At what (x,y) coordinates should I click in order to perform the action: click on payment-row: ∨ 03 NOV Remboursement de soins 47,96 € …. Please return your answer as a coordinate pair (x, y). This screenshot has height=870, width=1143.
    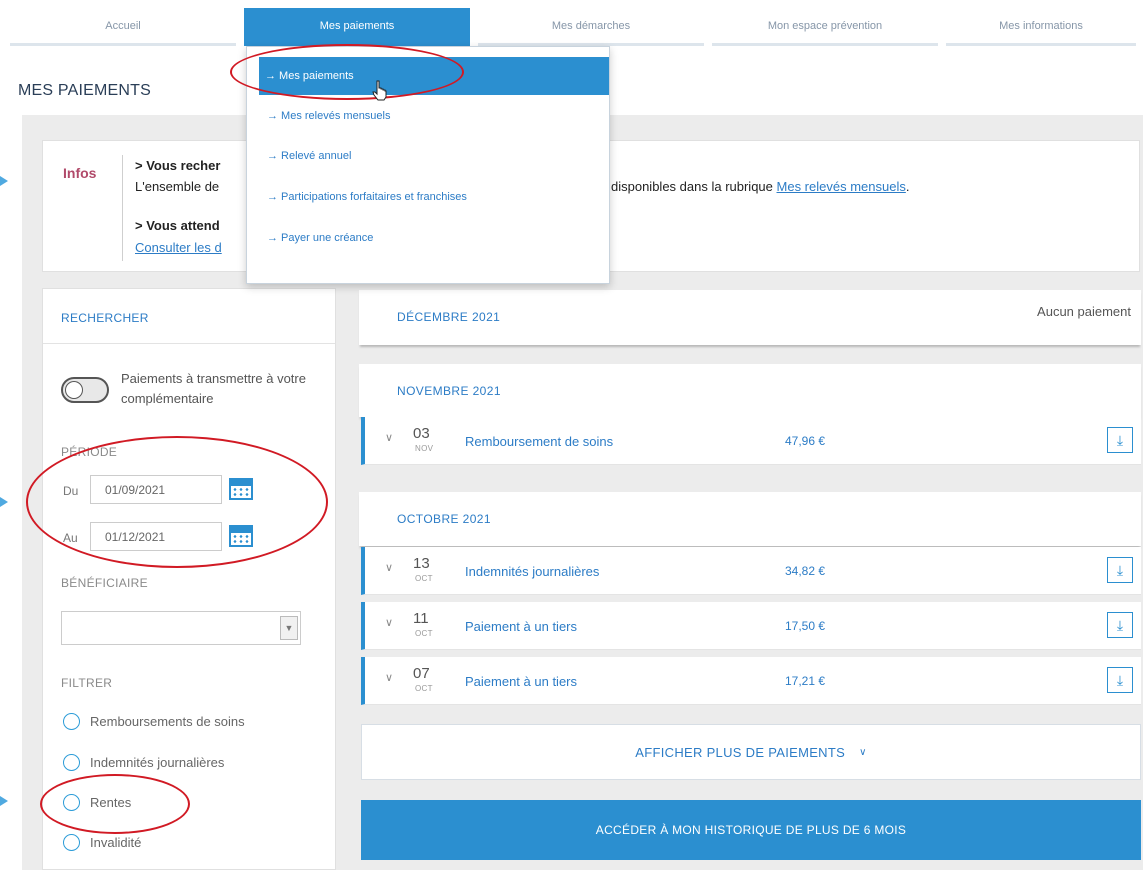
    Looking at the image, I should click on (751, 441).